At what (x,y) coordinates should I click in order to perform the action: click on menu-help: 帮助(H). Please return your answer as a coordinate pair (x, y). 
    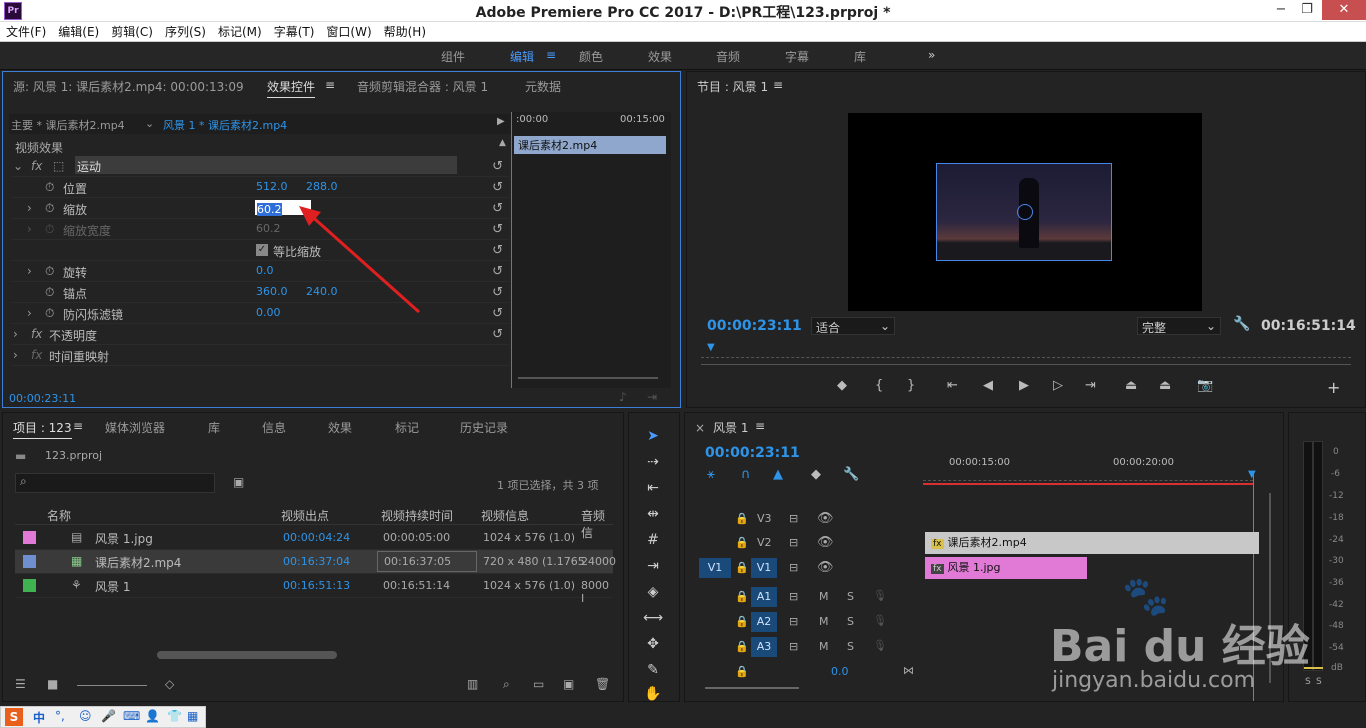
    Looking at the image, I should click on (405, 32).